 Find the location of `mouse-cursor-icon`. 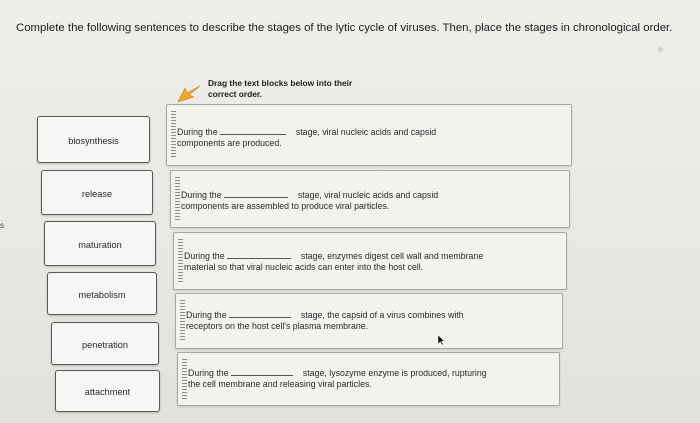

mouse-cursor-icon is located at coordinates (441, 340).